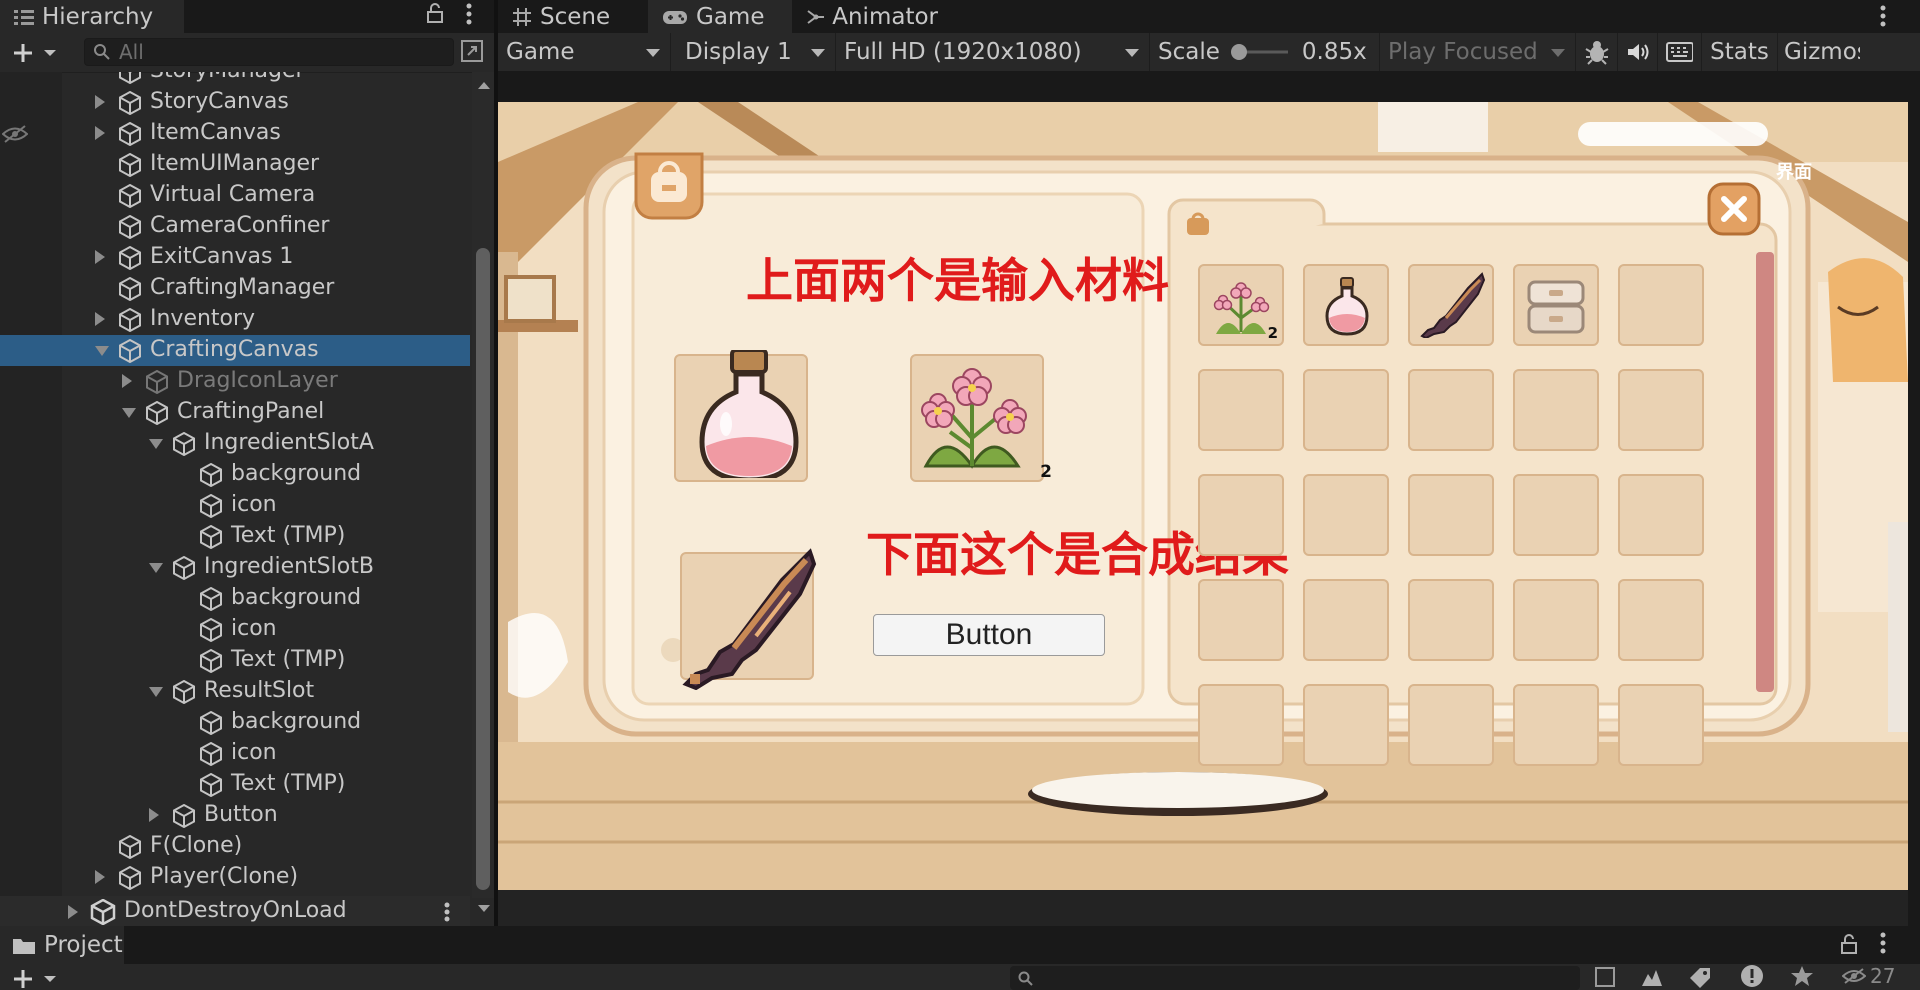  I want to click on project-add-button, so click(37, 979).